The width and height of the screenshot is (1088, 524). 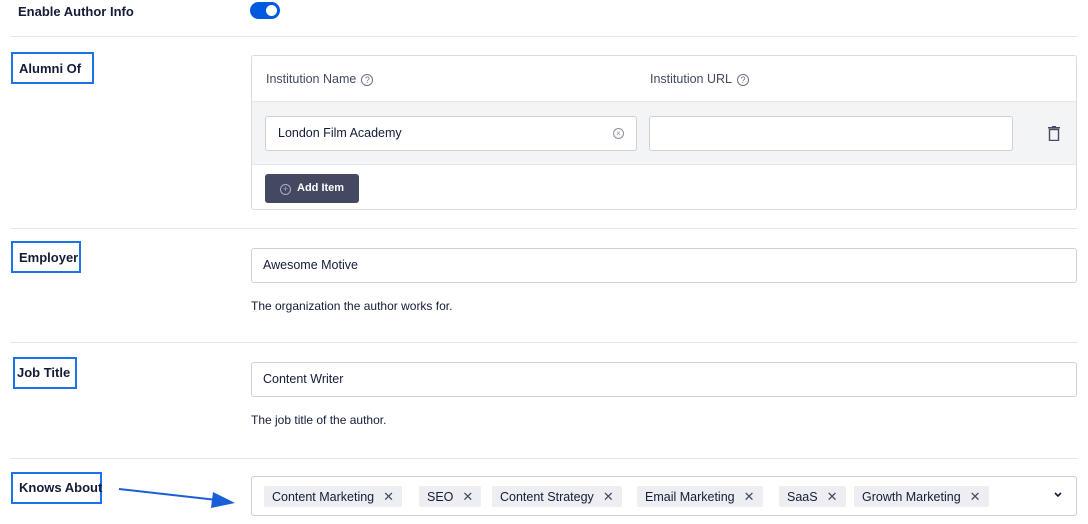 What do you see at coordinates (320, 79) in the screenshot?
I see `institution-name-header: Institution Name?` at bounding box center [320, 79].